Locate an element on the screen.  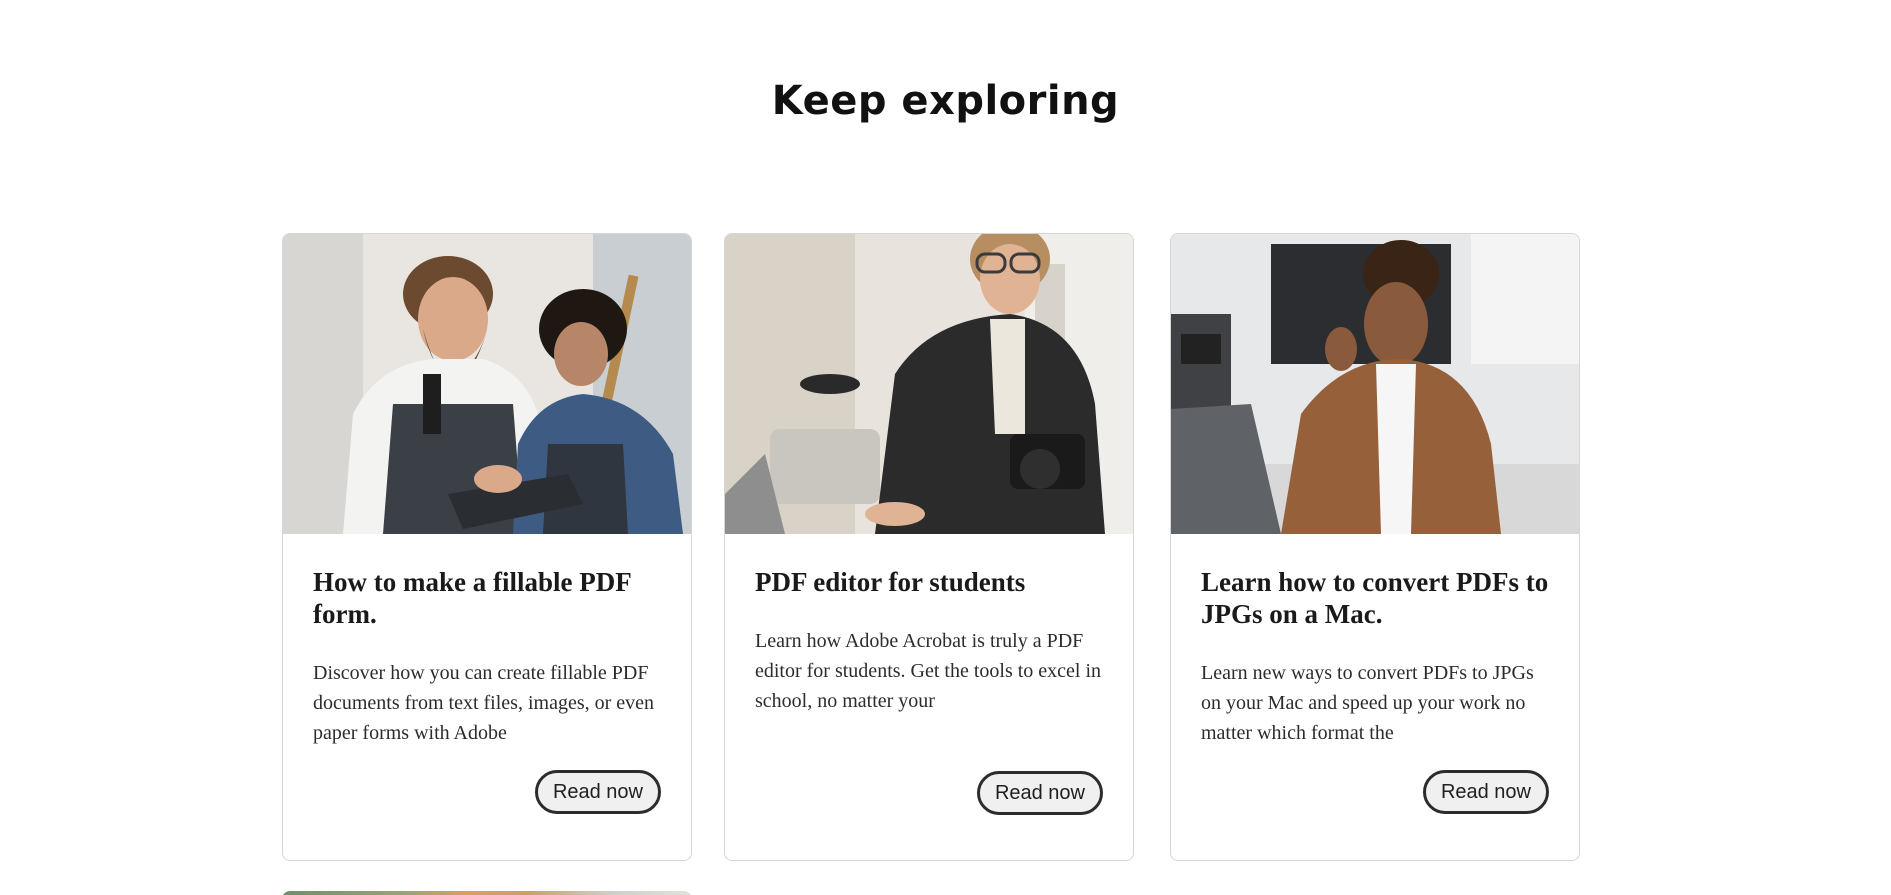
photo-people-tablet-illustration is located at coordinates (487, 384).